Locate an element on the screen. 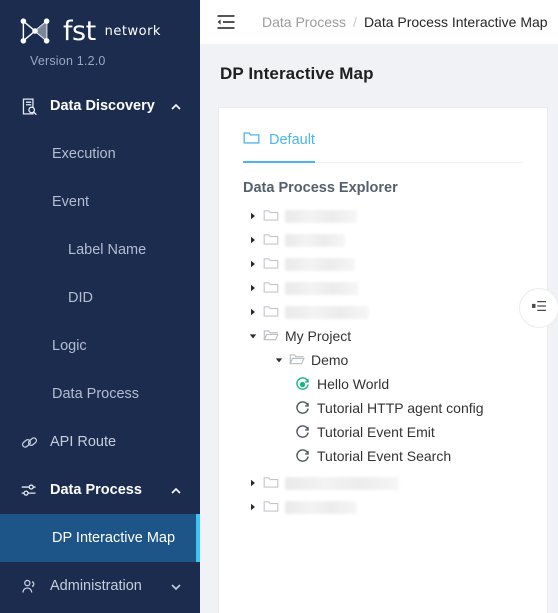  sidebar-item-dp-interactive-map: DP Interactive Map is located at coordinates (100, 538).